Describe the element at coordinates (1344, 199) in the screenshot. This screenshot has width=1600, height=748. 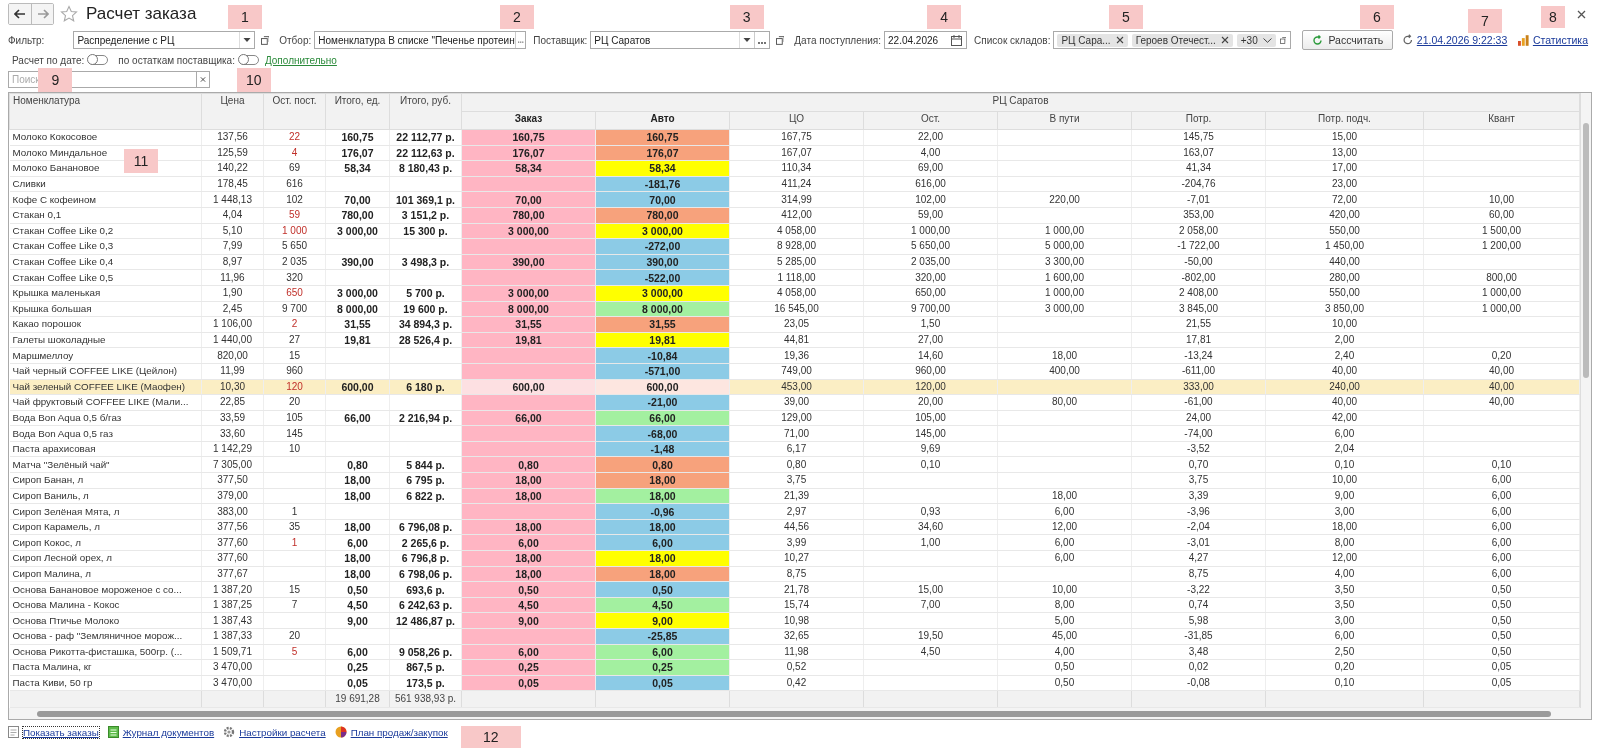
I see `table-cell: 72,00` at that location.